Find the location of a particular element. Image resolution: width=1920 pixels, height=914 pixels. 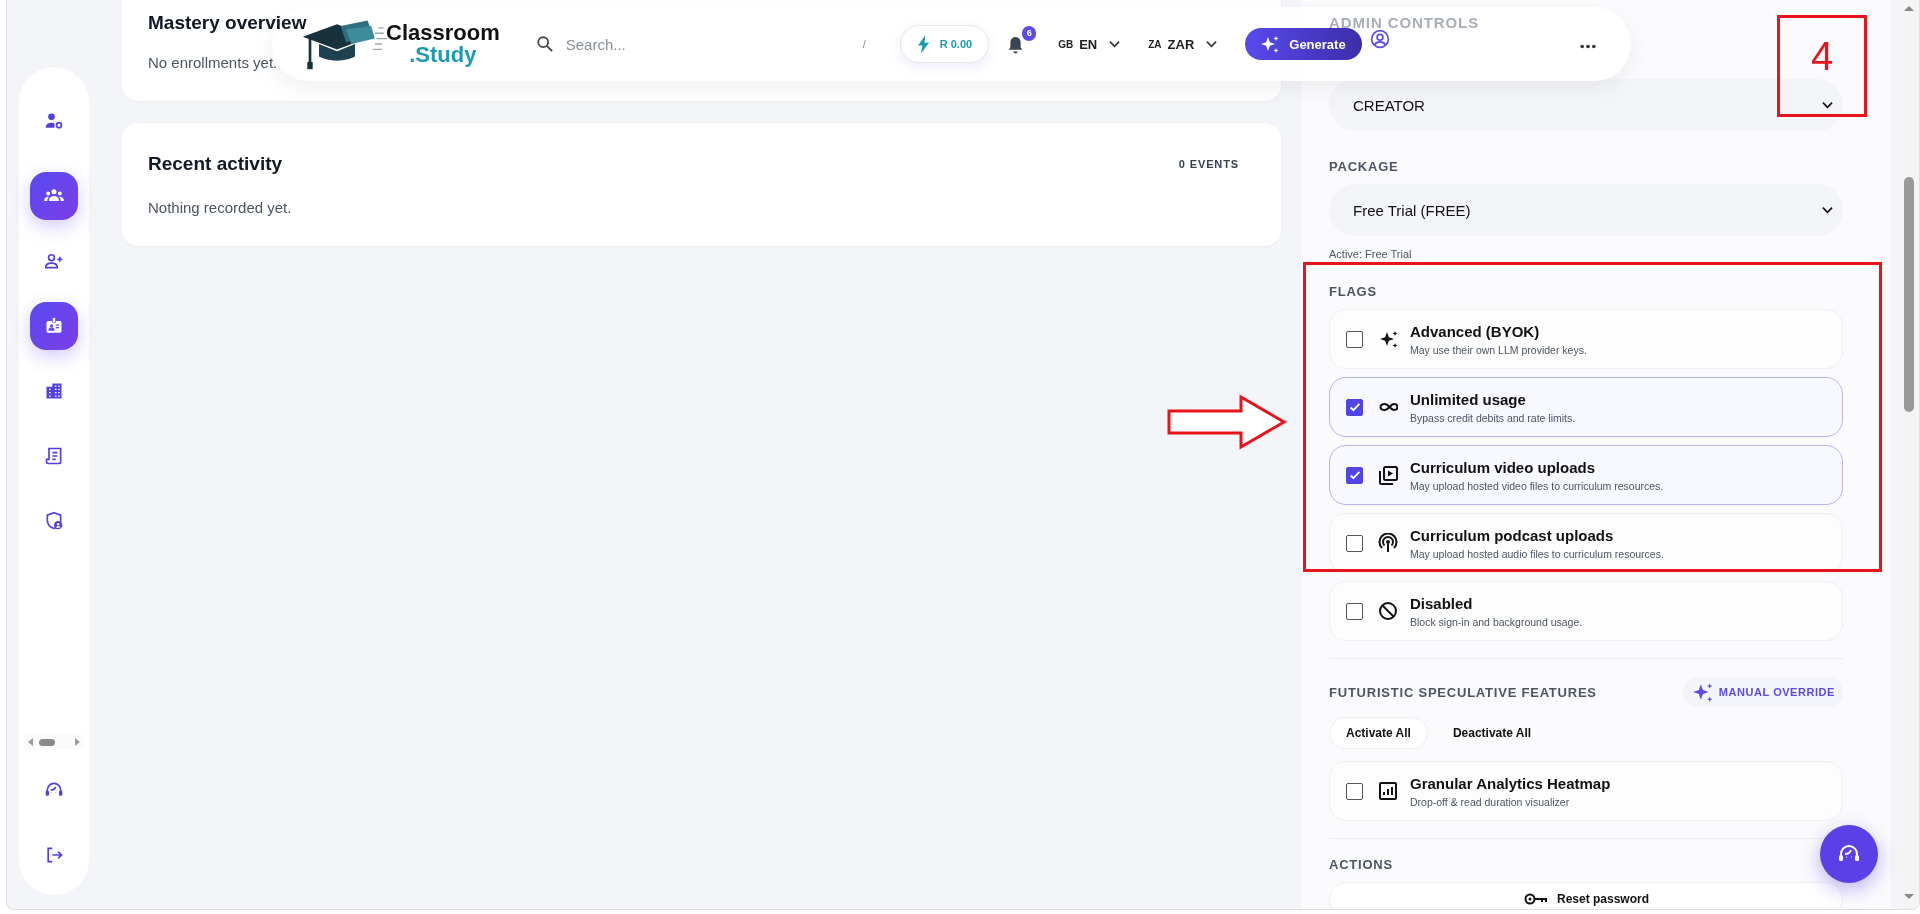

flag-description: May upload hosted audio files to curriculum resources. is located at coordinates (1537, 553).